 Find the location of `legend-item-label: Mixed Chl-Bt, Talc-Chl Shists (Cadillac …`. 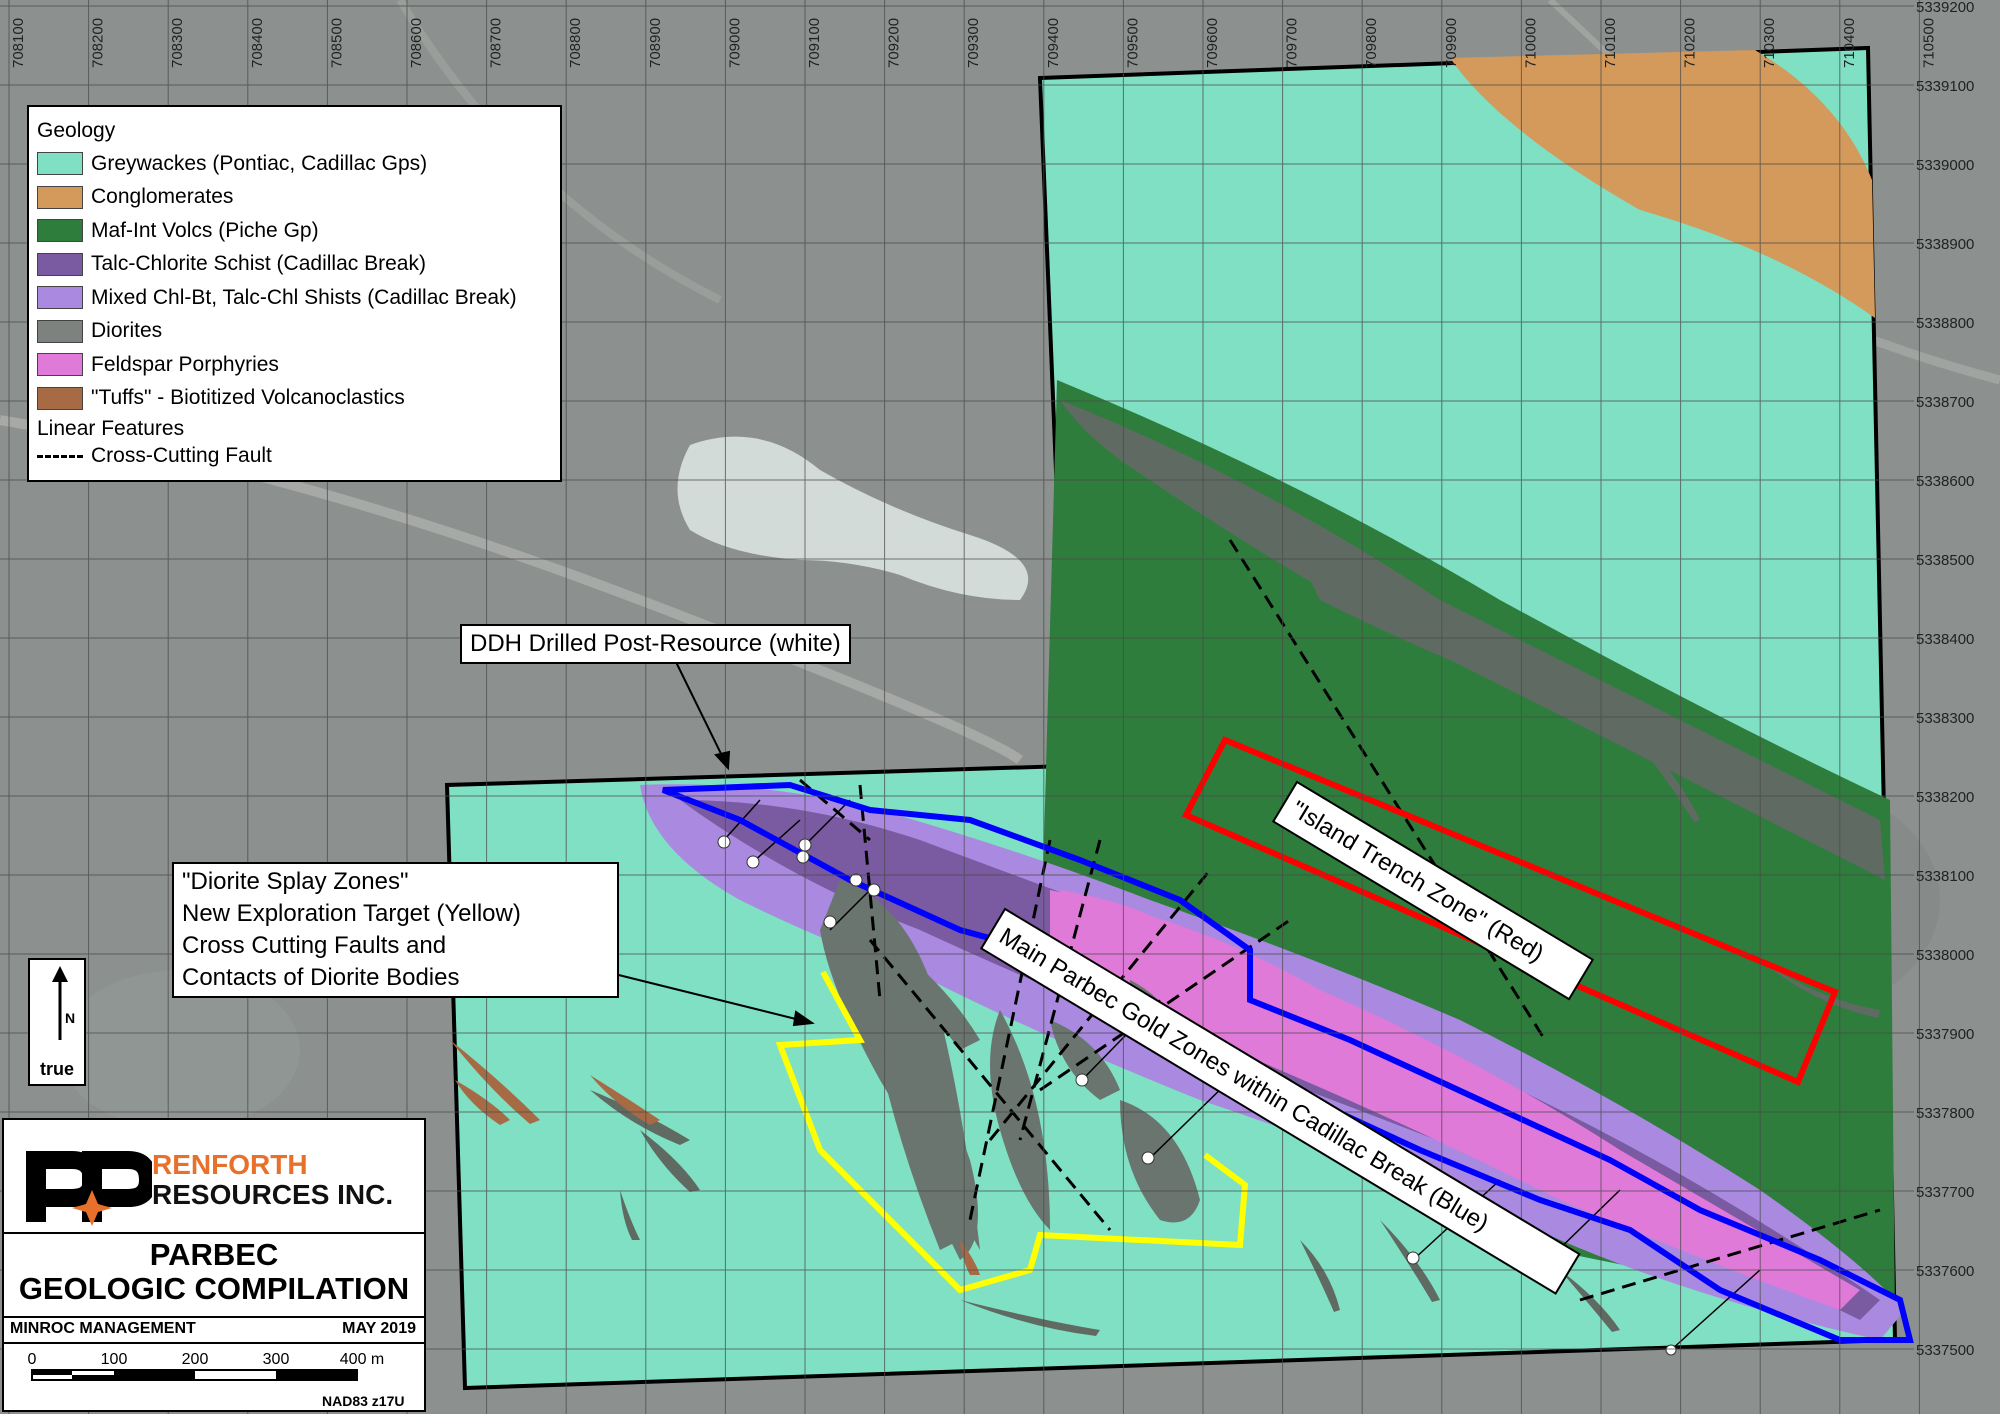

legend-item-label: Mixed Chl-Bt, Talc-Chl Shists (Cadillac … is located at coordinates (304, 297).